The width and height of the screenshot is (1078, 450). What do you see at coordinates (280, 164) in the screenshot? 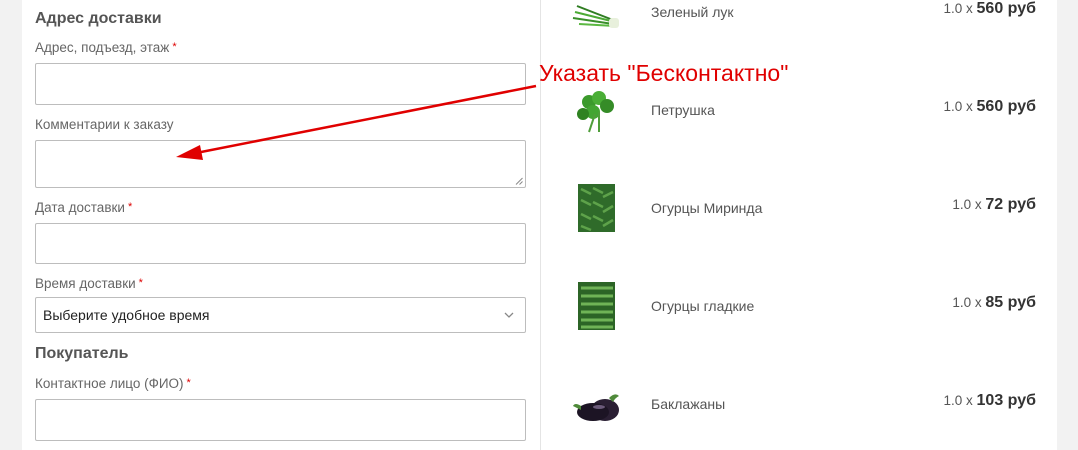
I see `comment-textarea` at bounding box center [280, 164].